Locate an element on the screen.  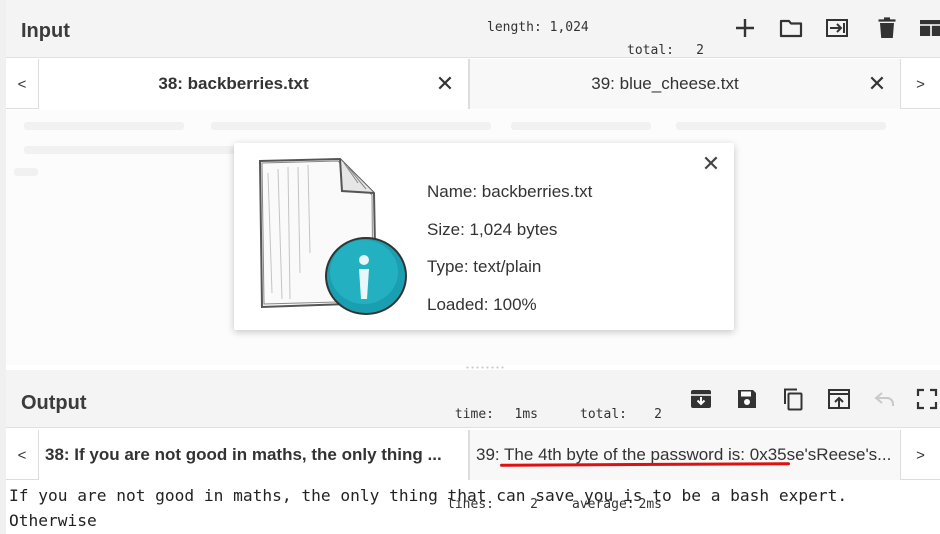
copy-output-button is located at coordinates (793, 399).